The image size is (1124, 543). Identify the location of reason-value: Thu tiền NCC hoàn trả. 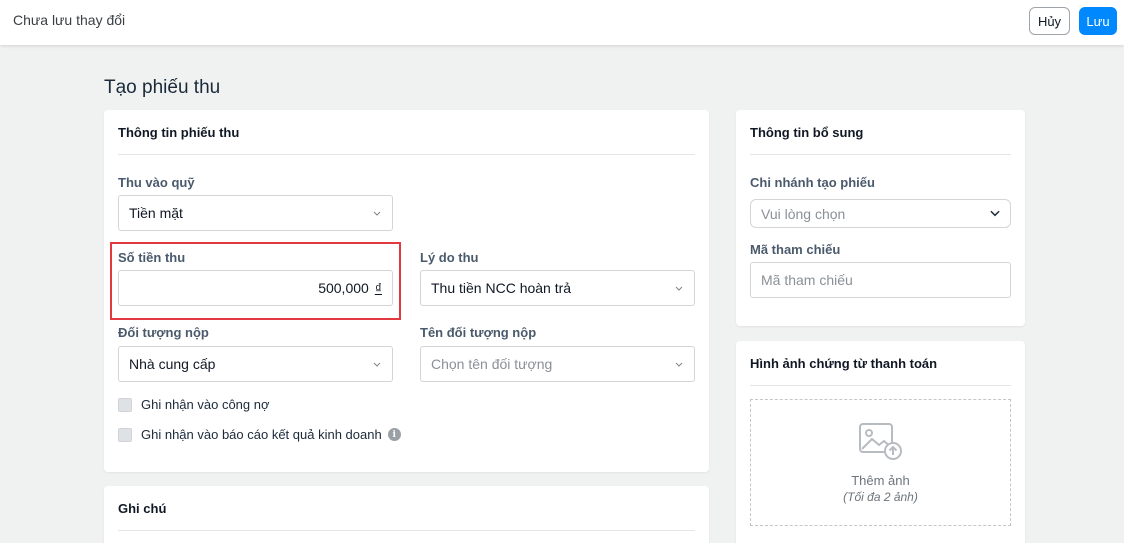
(501, 288).